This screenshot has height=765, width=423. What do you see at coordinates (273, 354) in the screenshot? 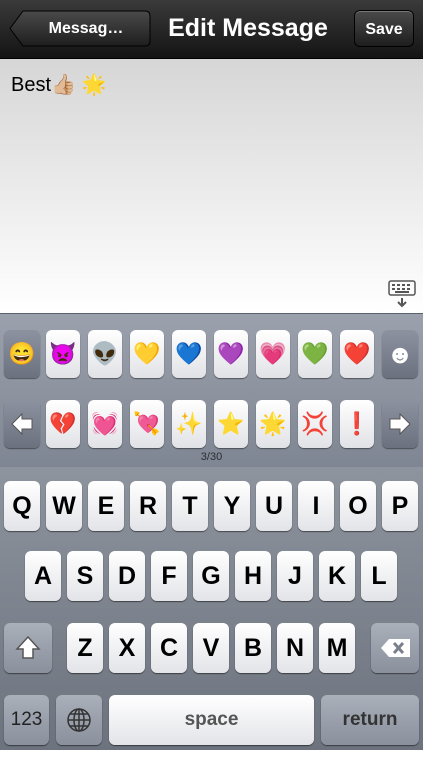
I see `emoji-key: 💗` at bounding box center [273, 354].